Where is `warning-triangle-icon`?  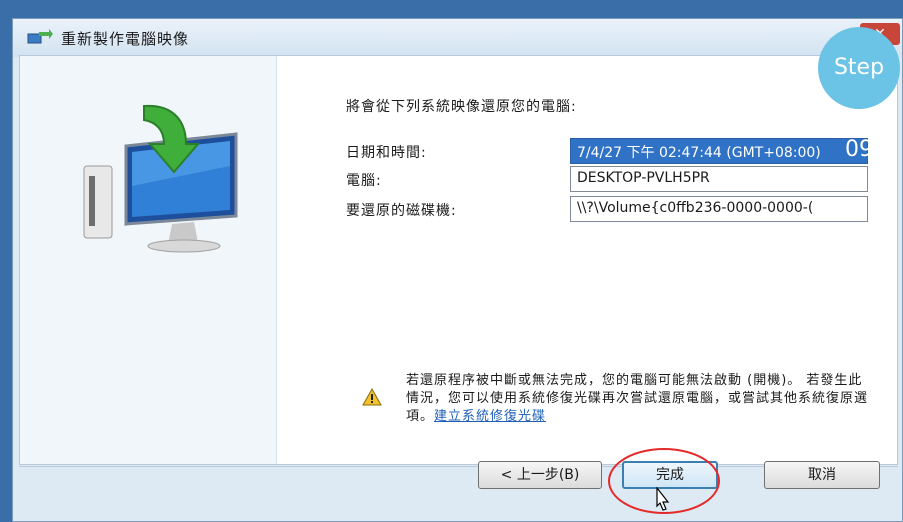 warning-triangle-icon is located at coordinates (372, 397).